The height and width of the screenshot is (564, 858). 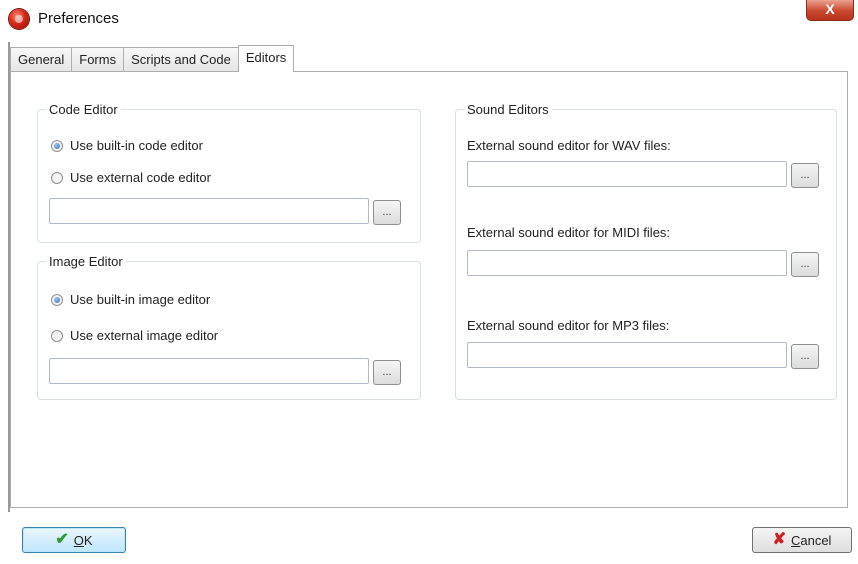 I want to click on code-editor-external-label: Use external code editor, so click(x=140, y=177).